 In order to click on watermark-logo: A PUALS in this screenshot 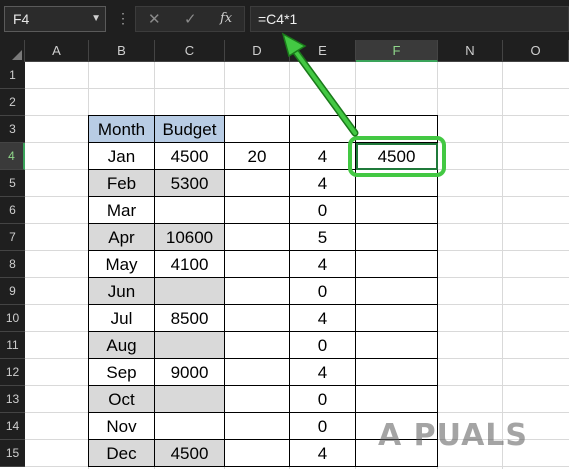, I will do `click(453, 435)`.